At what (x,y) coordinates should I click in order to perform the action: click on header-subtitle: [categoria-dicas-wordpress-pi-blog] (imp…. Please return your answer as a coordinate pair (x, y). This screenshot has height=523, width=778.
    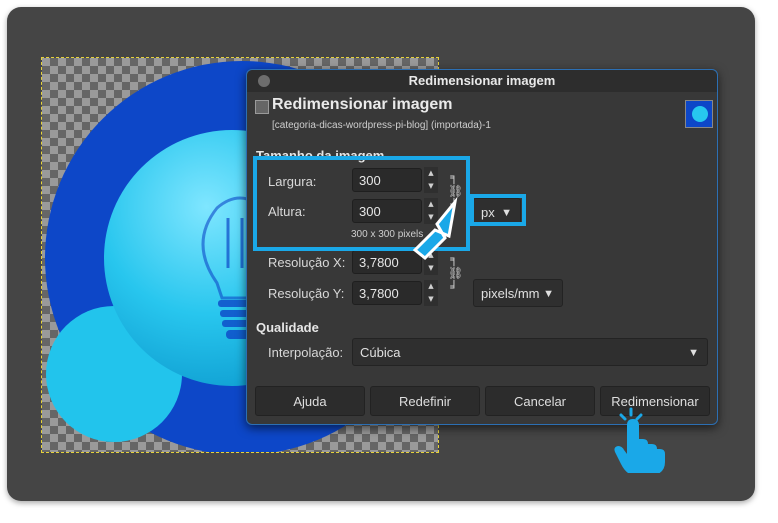
    Looking at the image, I should click on (381, 125).